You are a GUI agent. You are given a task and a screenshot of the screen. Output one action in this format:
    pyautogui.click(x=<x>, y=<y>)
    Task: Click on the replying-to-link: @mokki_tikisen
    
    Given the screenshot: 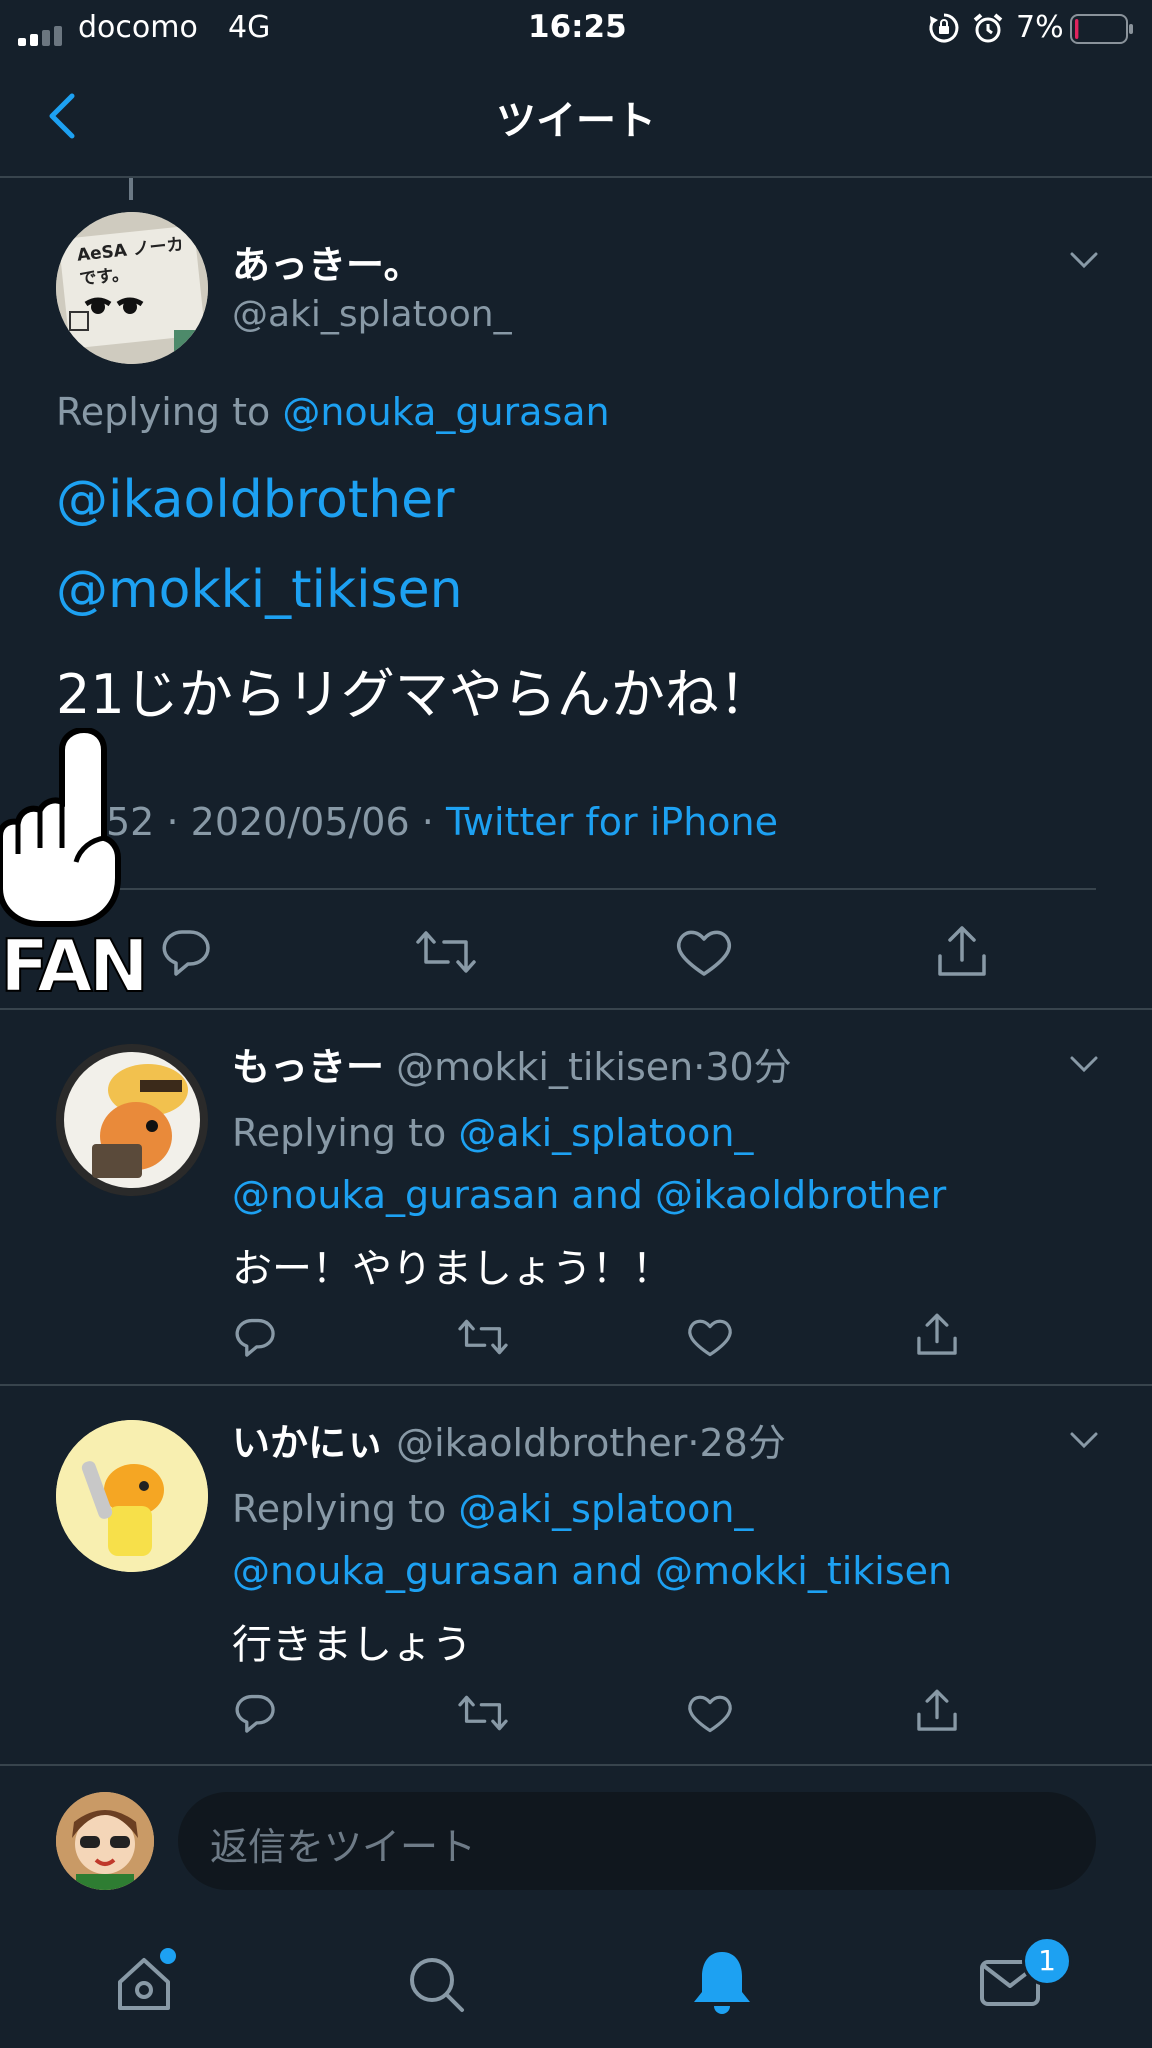 What is the action you would take?
    pyautogui.click(x=803, y=1571)
    